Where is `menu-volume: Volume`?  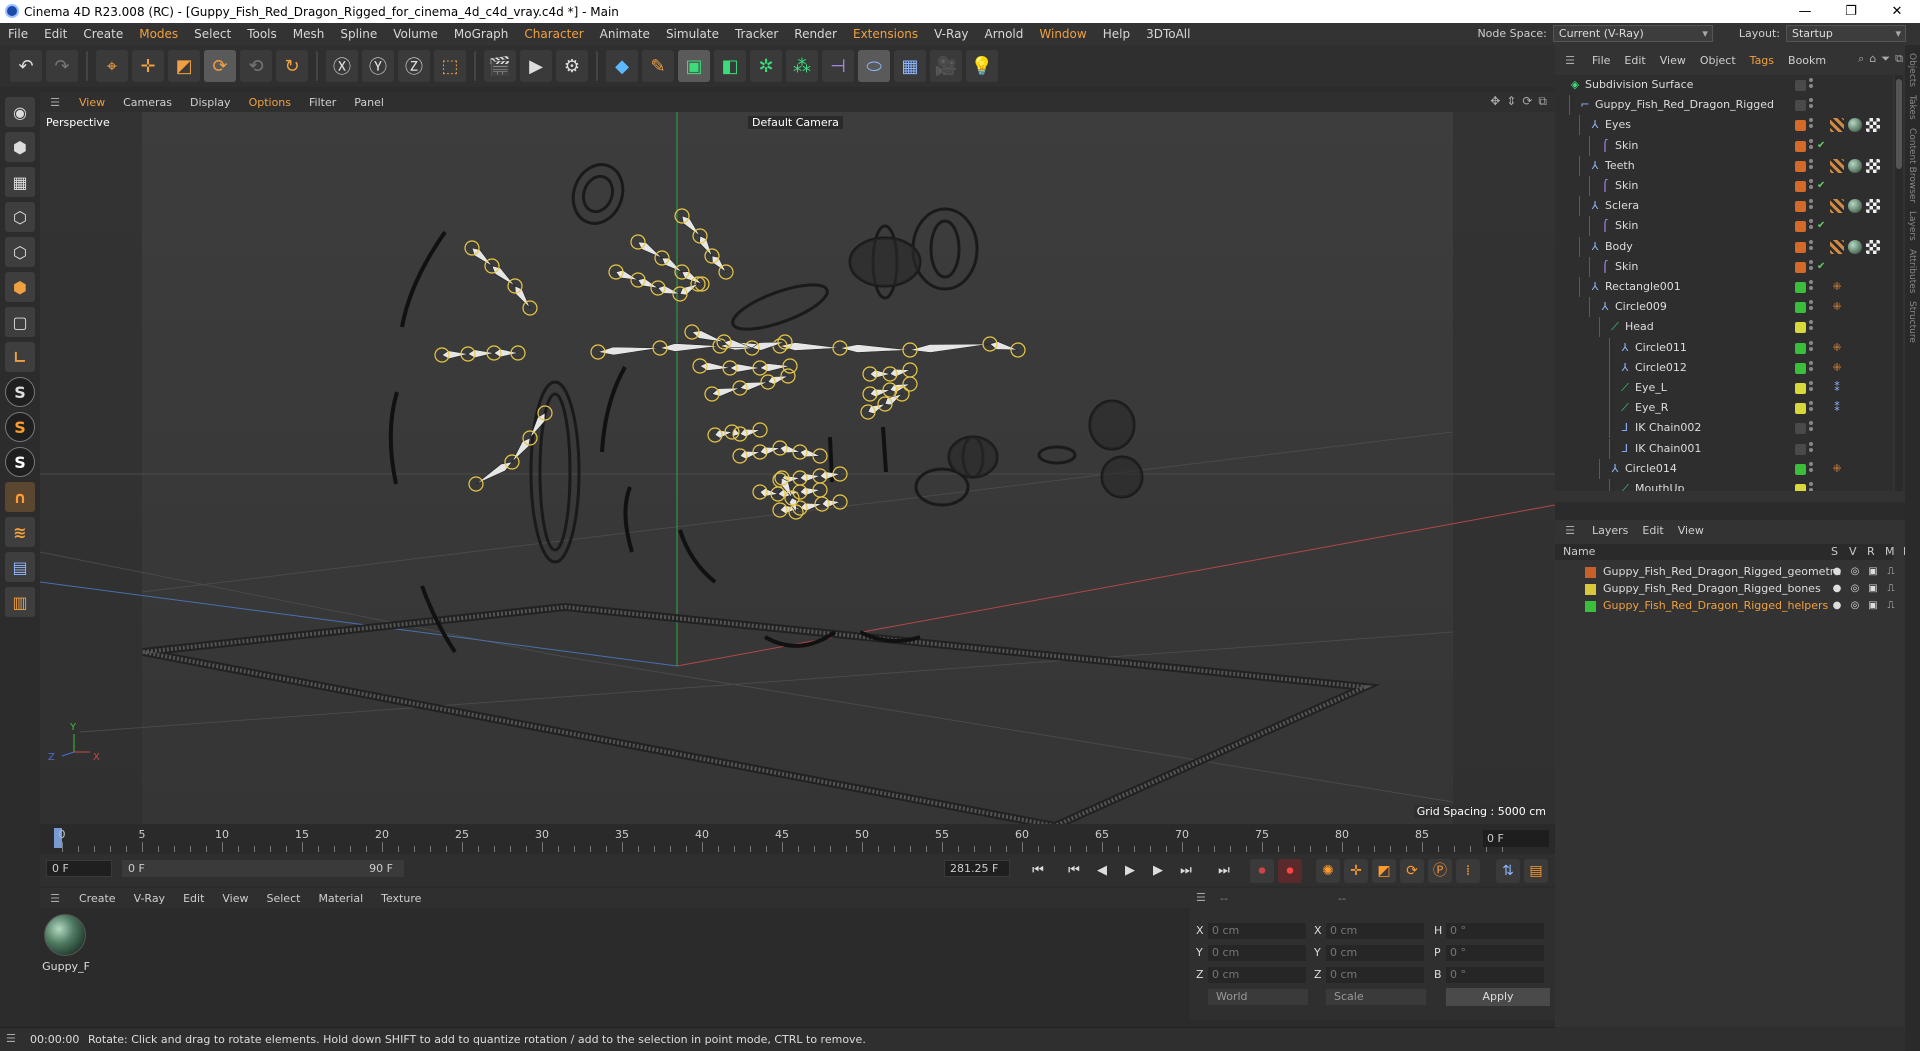
menu-volume: Volume is located at coordinates (415, 34).